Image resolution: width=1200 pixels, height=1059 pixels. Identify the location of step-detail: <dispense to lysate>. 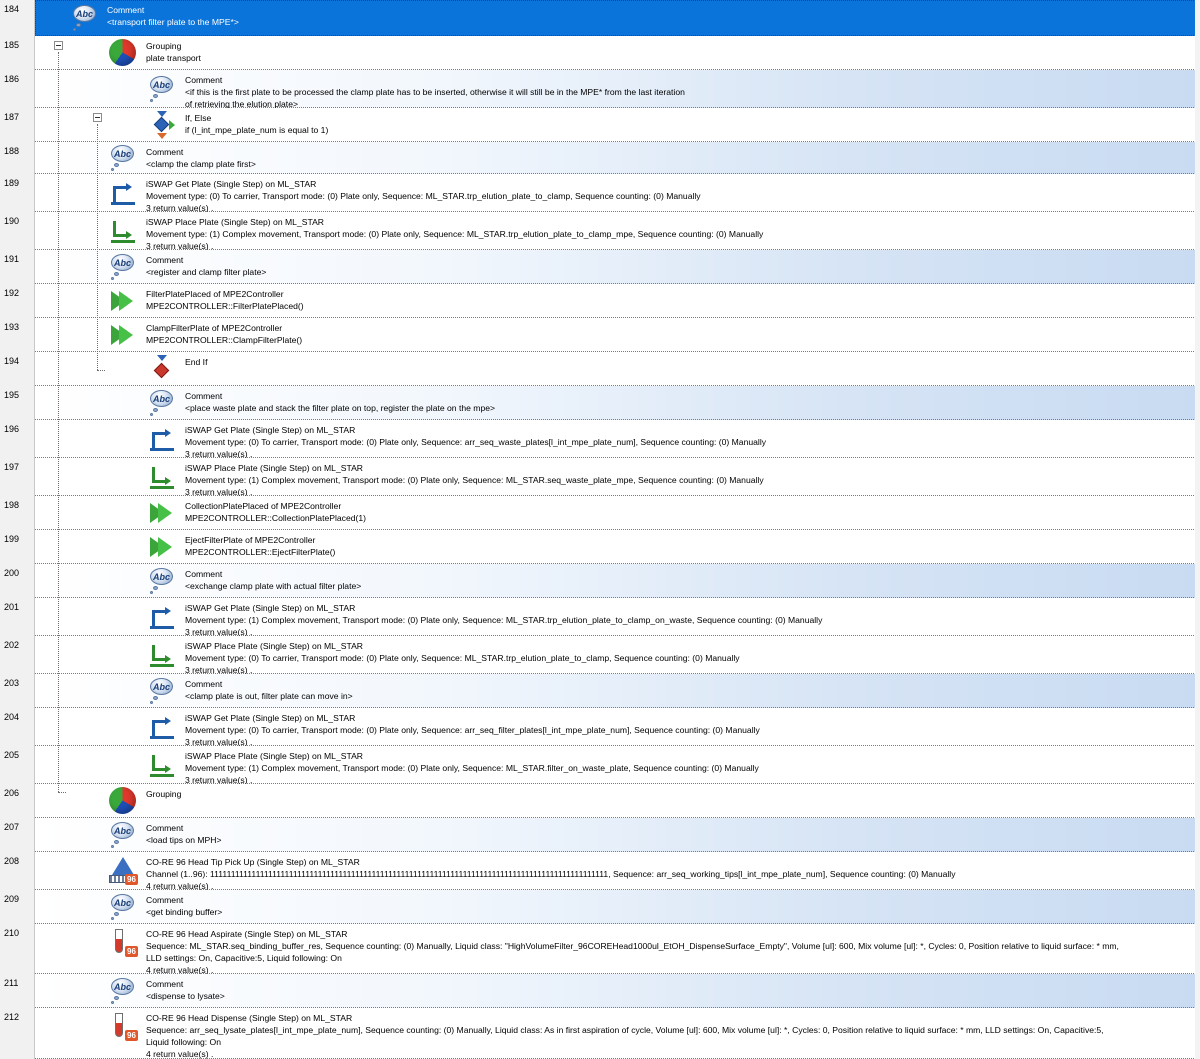
(185, 996).